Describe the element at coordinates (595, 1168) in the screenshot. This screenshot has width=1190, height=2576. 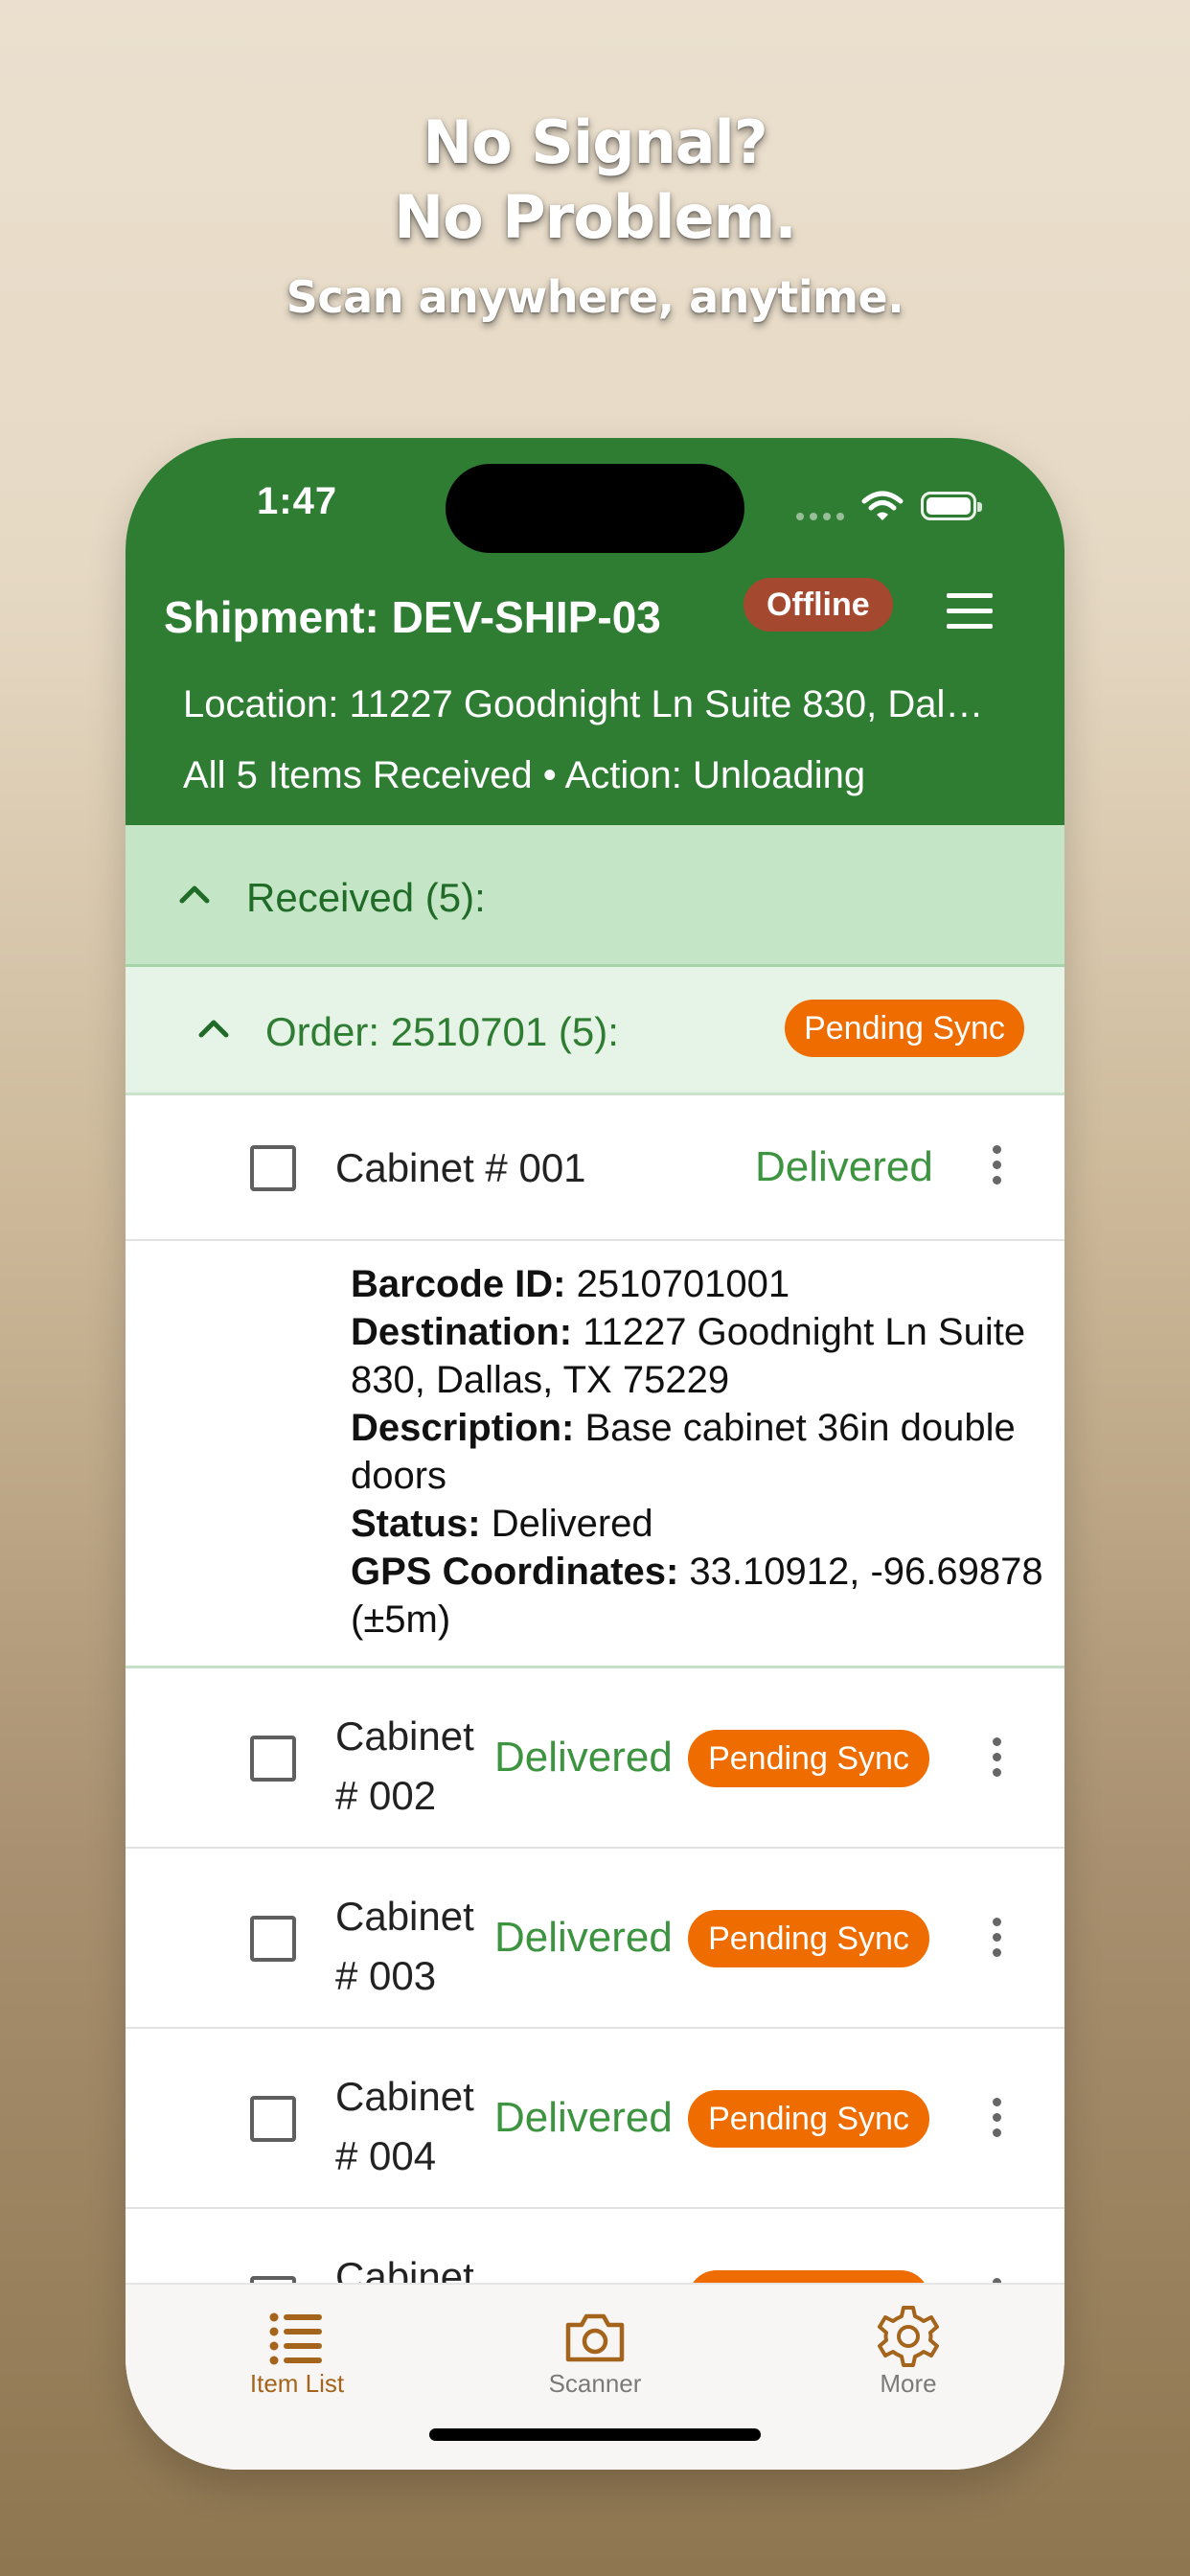
I see `item-row-001: Cabinet # 001 Delivered` at that location.